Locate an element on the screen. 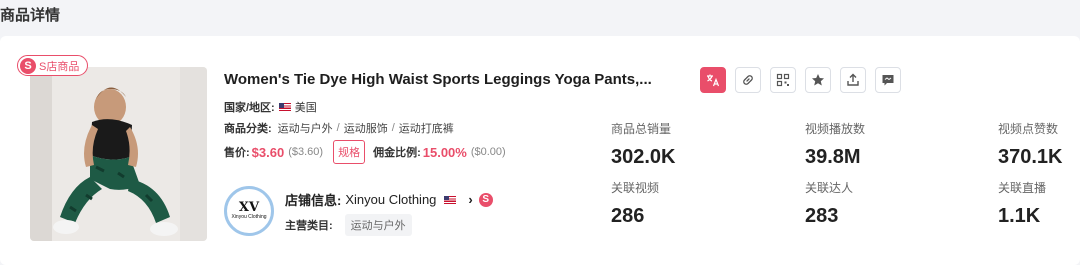  stat-label: 商品总销量 is located at coordinates (641, 129).